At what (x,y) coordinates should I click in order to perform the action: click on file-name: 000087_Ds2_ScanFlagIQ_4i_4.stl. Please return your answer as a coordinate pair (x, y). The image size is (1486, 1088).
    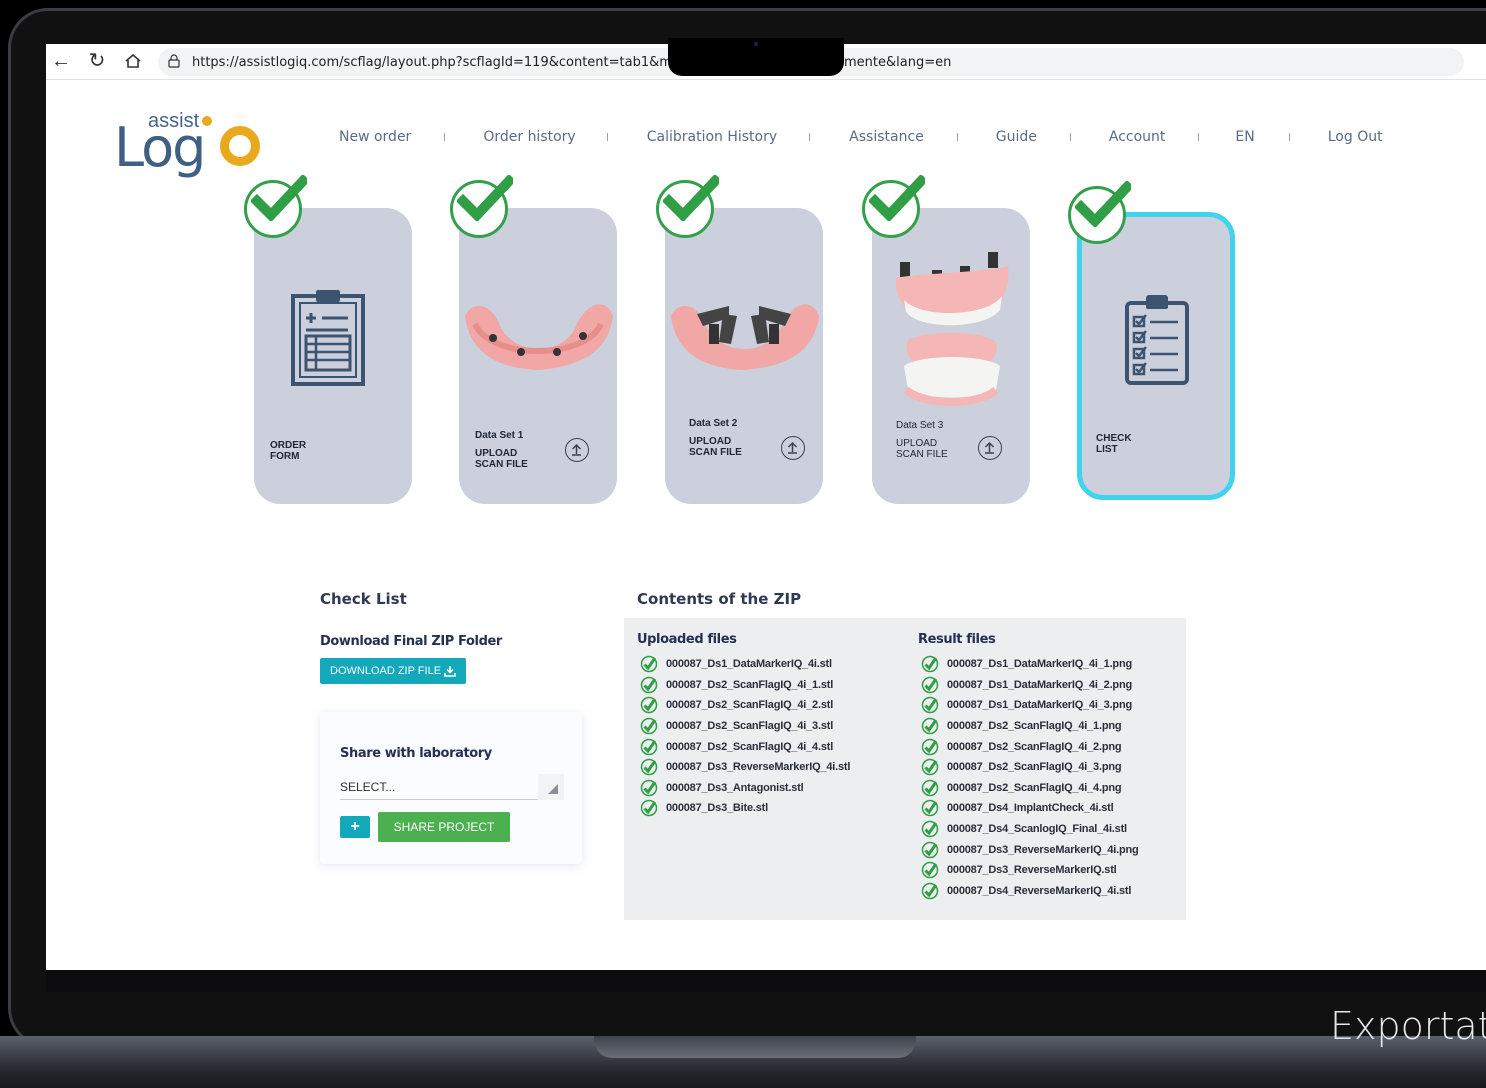
    Looking at the image, I should click on (750, 746).